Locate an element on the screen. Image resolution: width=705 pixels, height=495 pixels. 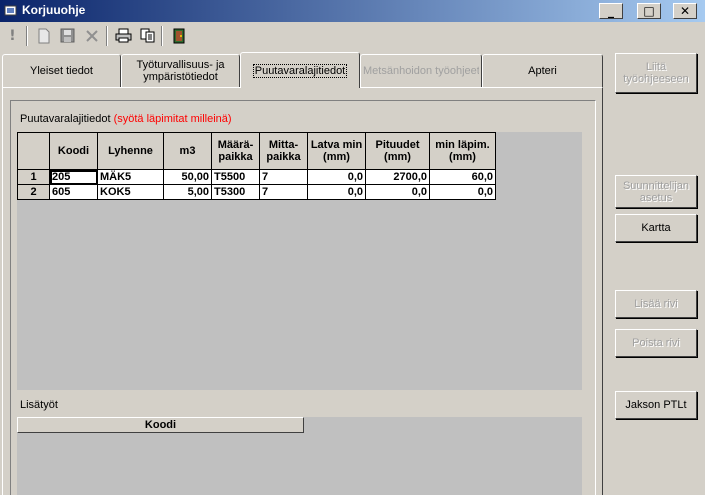
close-icon: ✕ is located at coordinates (685, 11).